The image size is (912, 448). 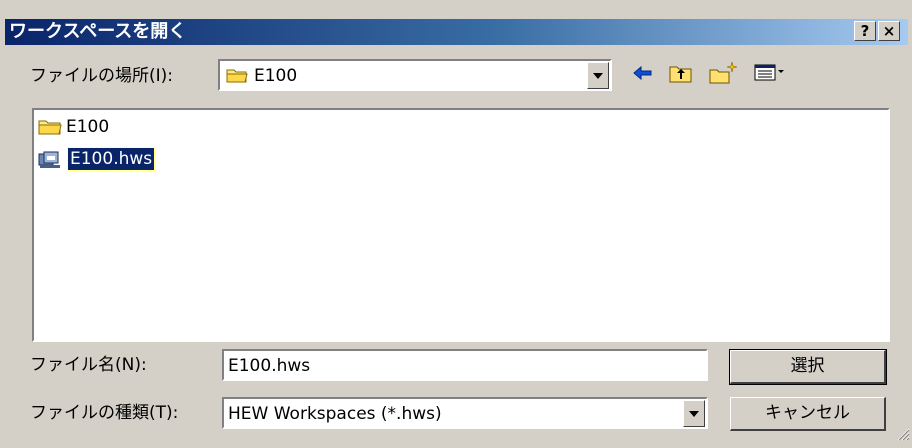 I want to click on look-in-value: E100, so click(x=276, y=76).